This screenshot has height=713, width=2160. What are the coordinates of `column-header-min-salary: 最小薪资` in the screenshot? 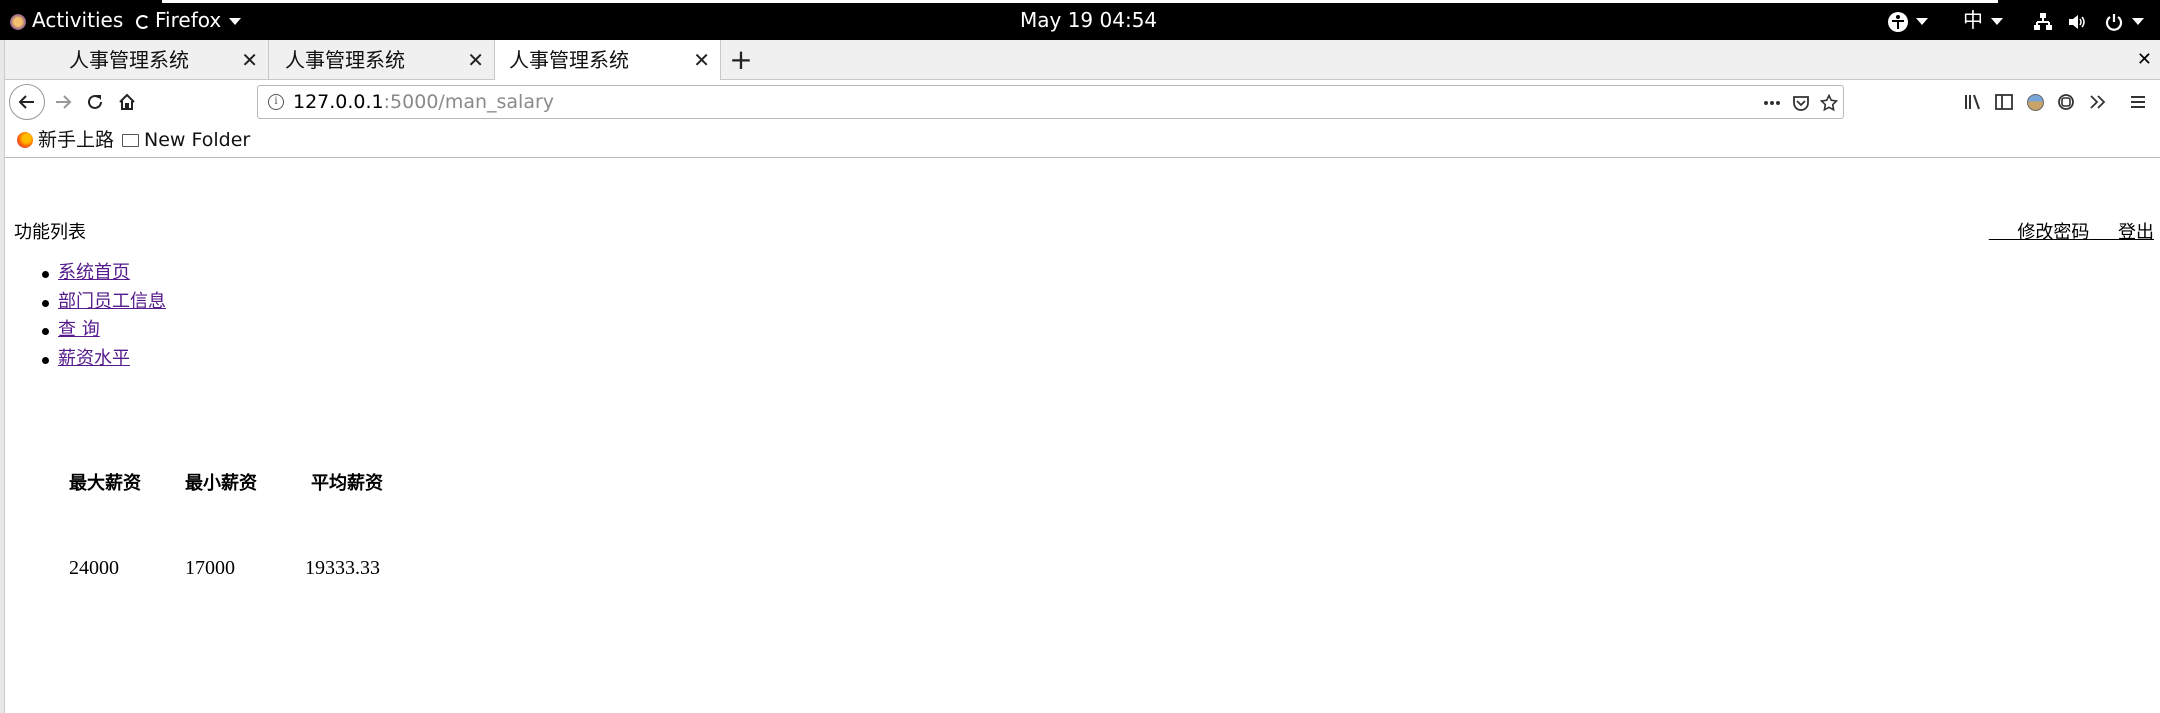 It's located at (221, 483).